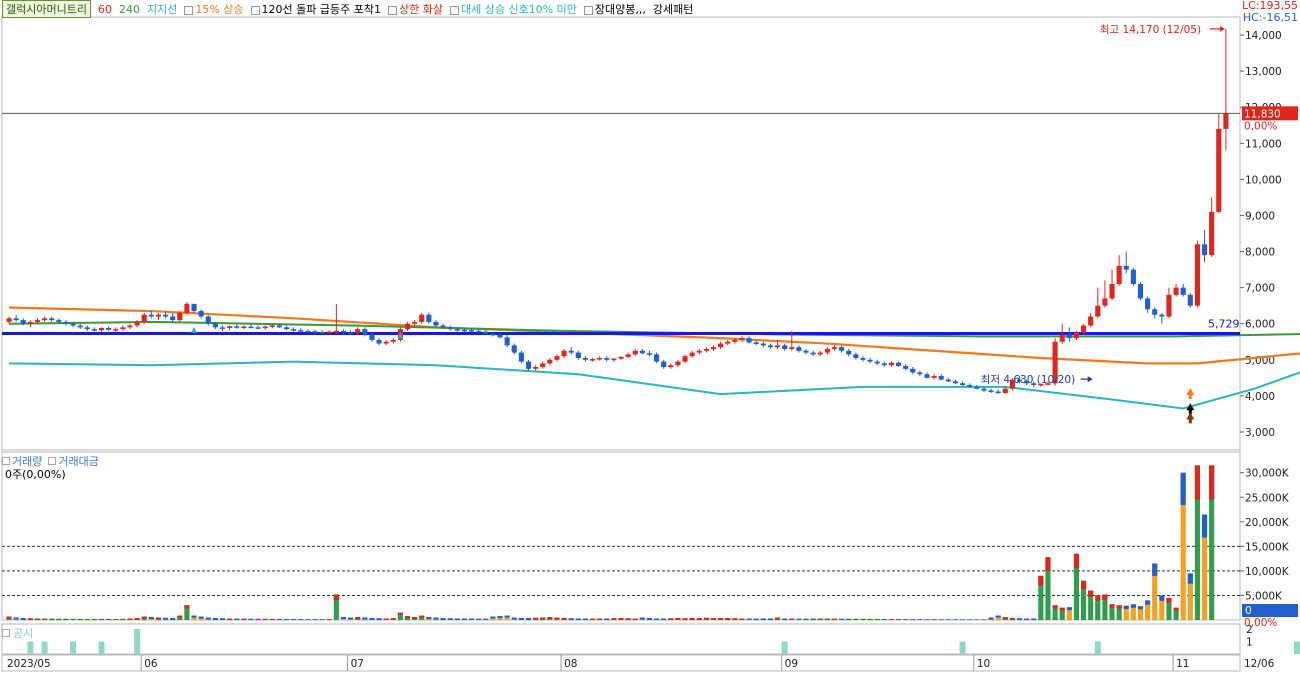  What do you see at coordinates (6, 633) in the screenshot?
I see `disclosure-checkbox` at bounding box center [6, 633].